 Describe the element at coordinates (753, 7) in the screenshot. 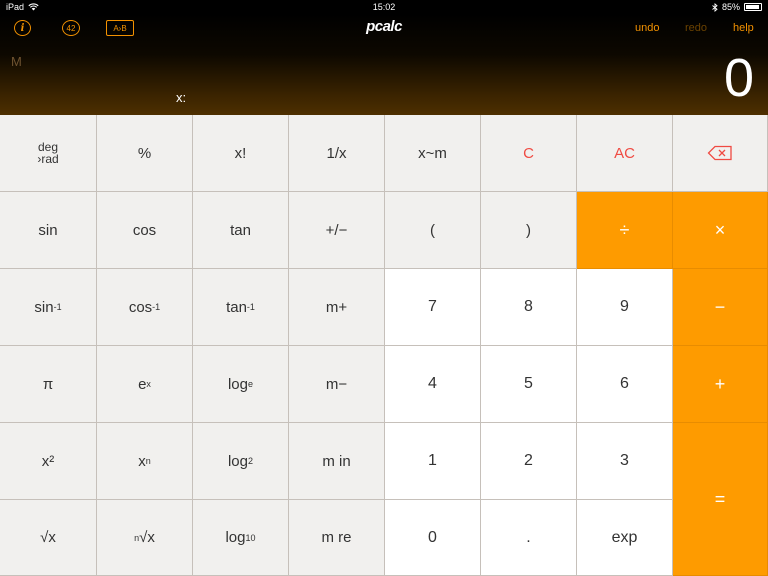

I see `battery-icon` at that location.